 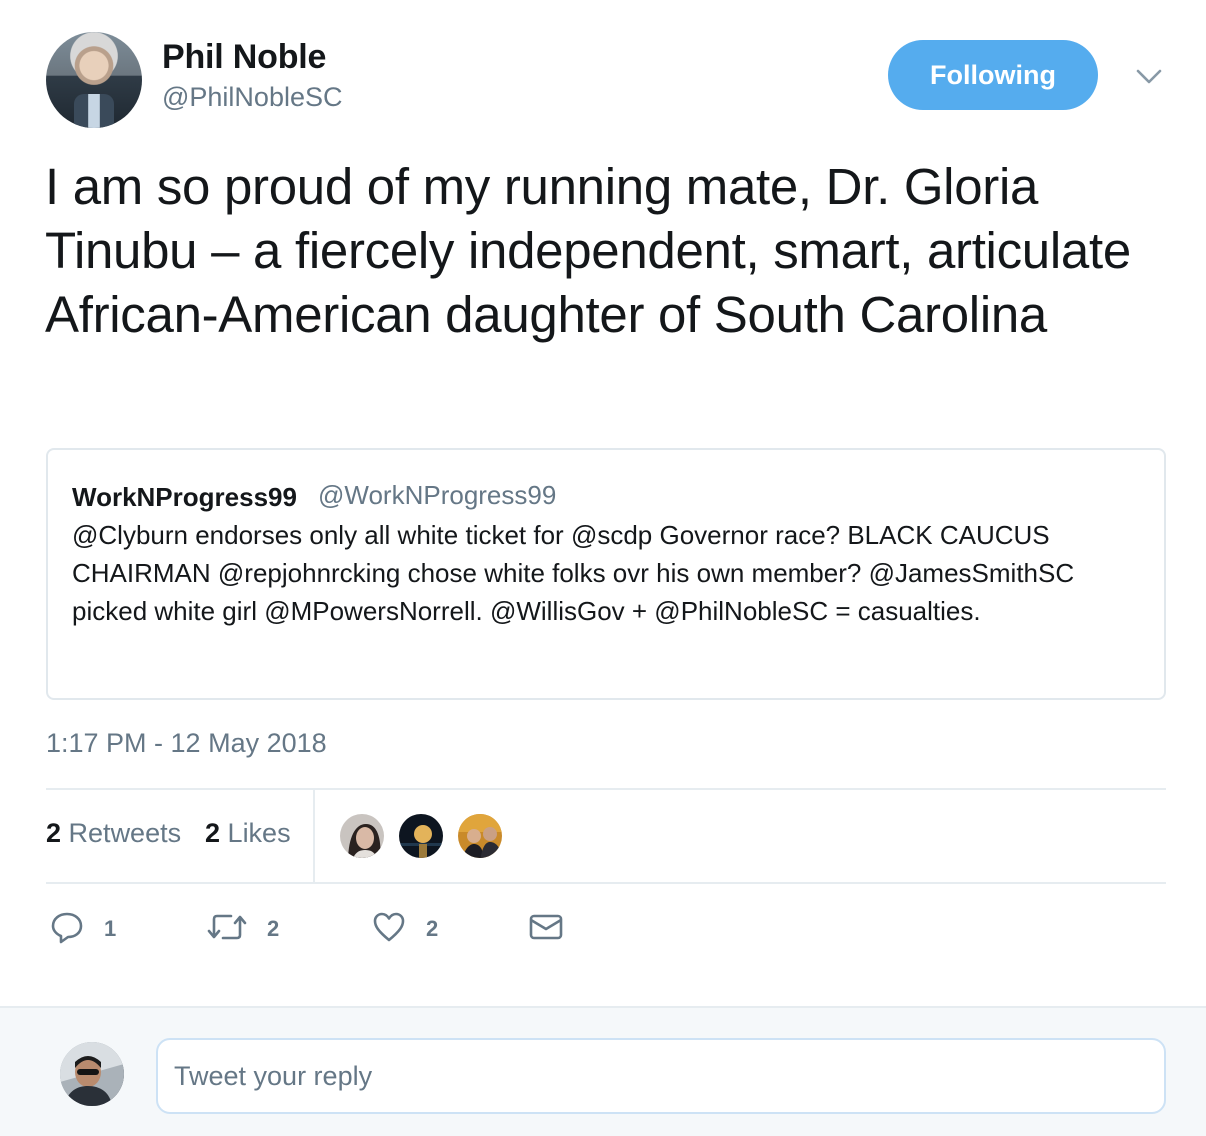 I want to click on retweets-stat-label: Retweets, so click(x=125, y=833).